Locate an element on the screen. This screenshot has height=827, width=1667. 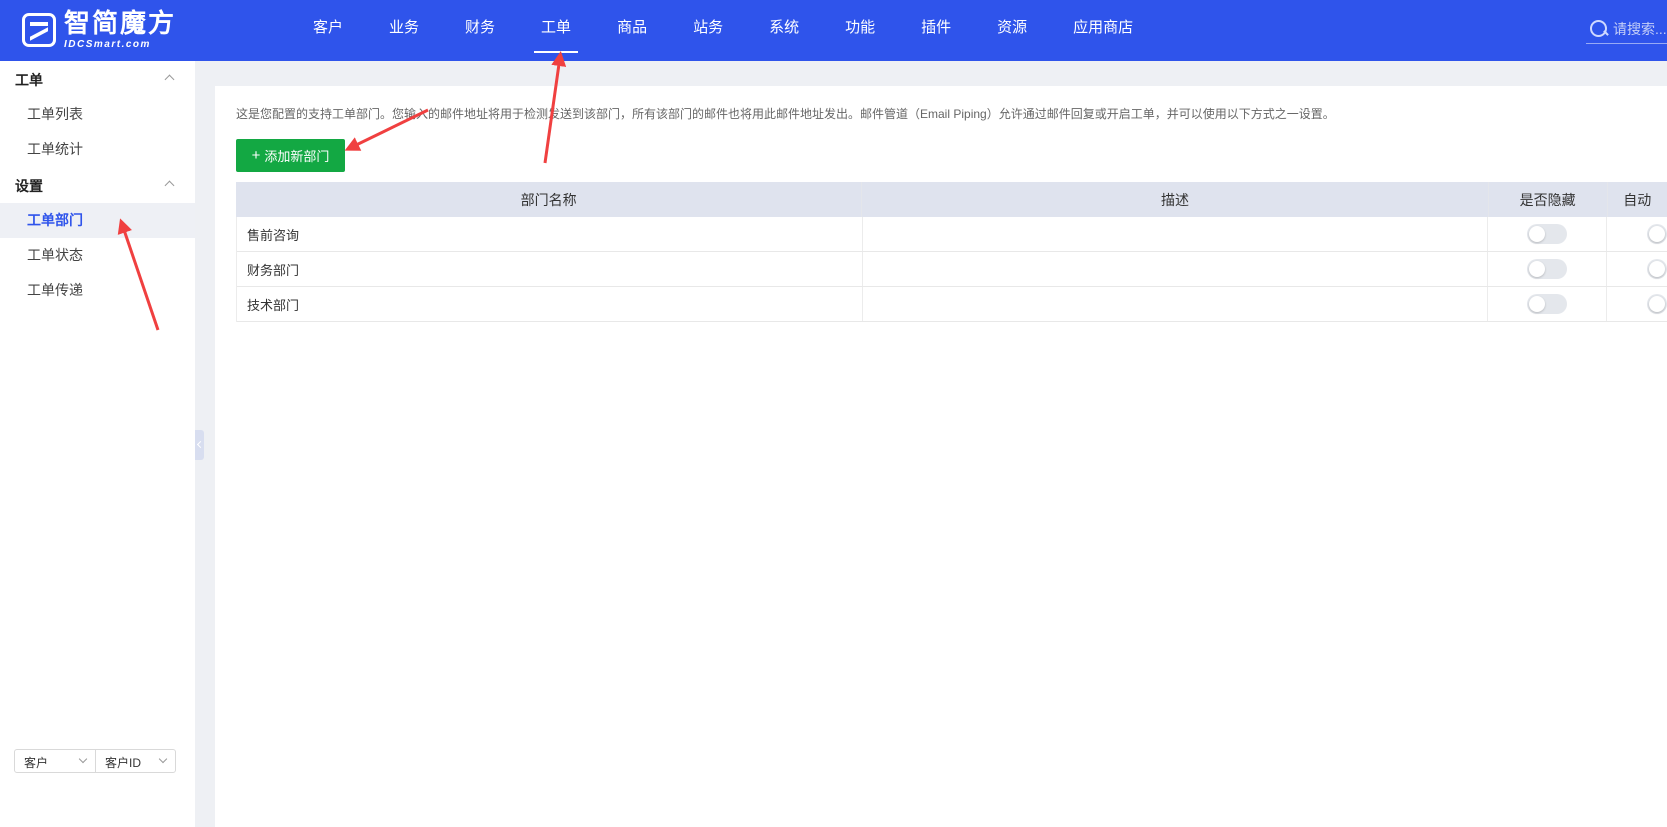
customer-select: 客户 is located at coordinates (55, 761).